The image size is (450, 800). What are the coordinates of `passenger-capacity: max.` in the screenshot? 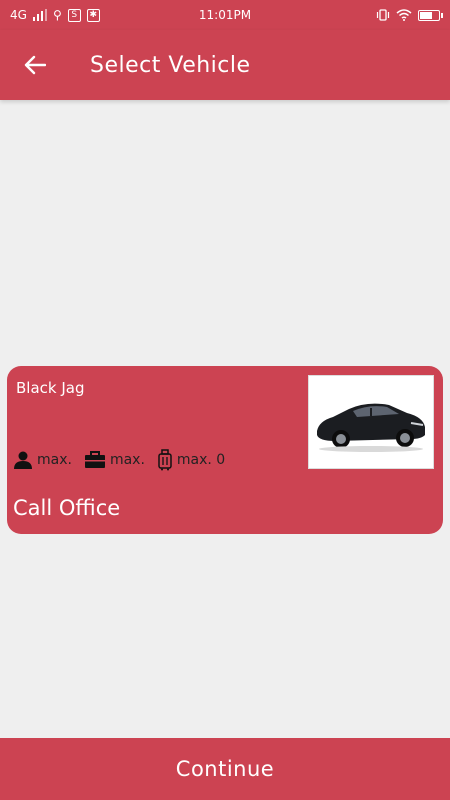 It's located at (42, 460).